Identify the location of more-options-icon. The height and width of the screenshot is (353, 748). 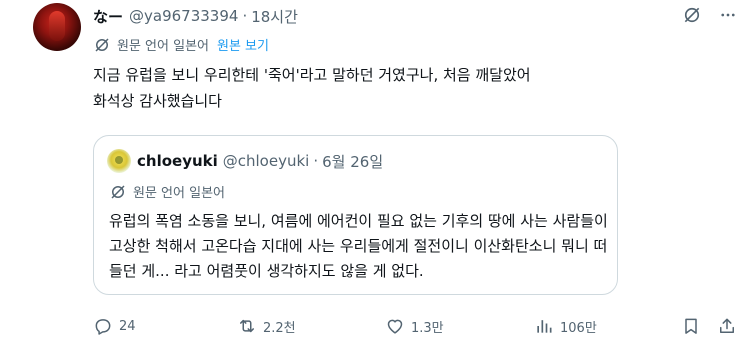
(728, 15).